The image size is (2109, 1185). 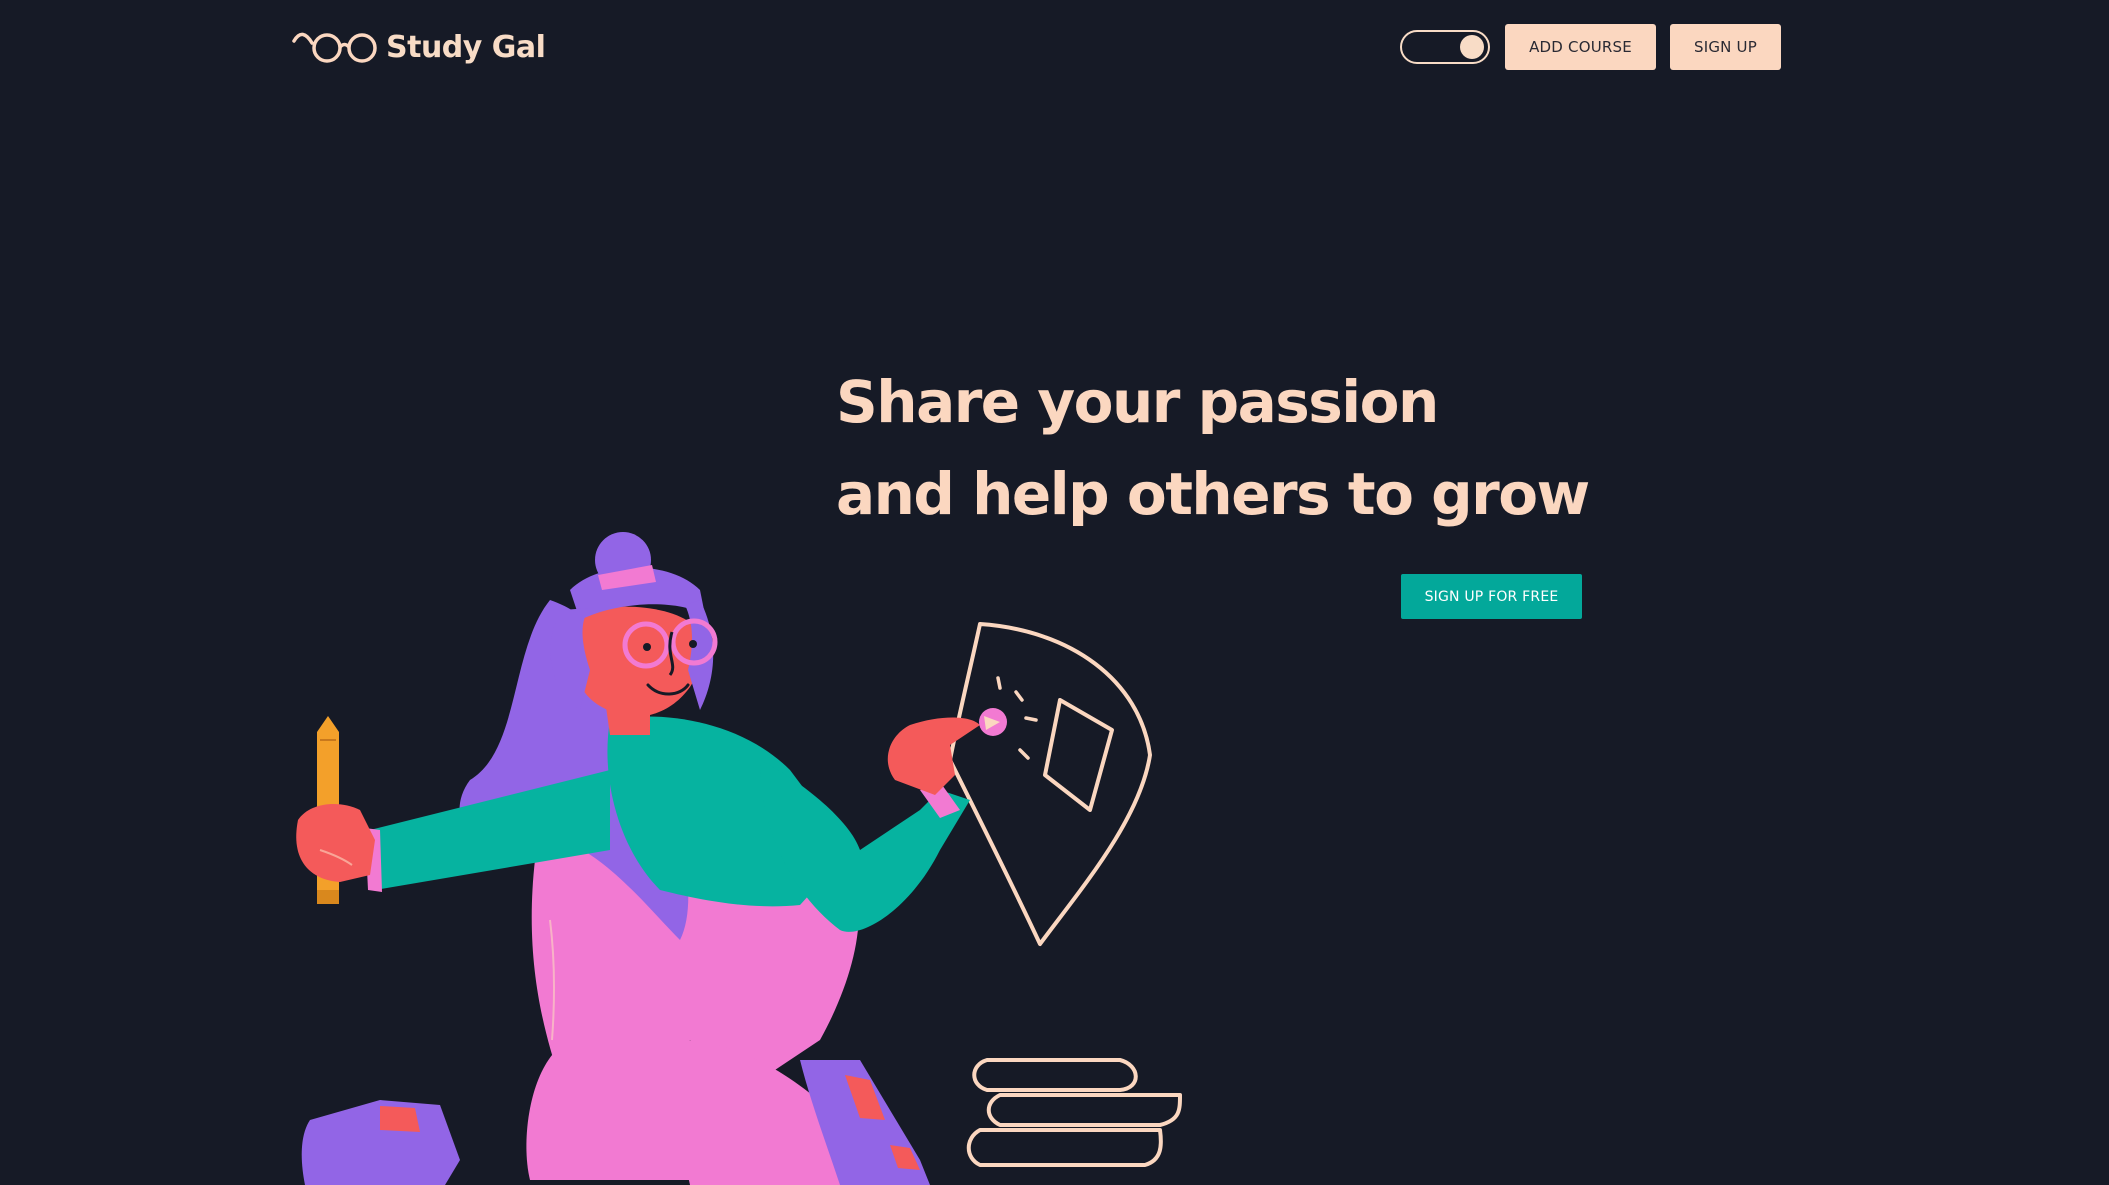 I want to click on theme-toggle-switch, so click(x=1445, y=47).